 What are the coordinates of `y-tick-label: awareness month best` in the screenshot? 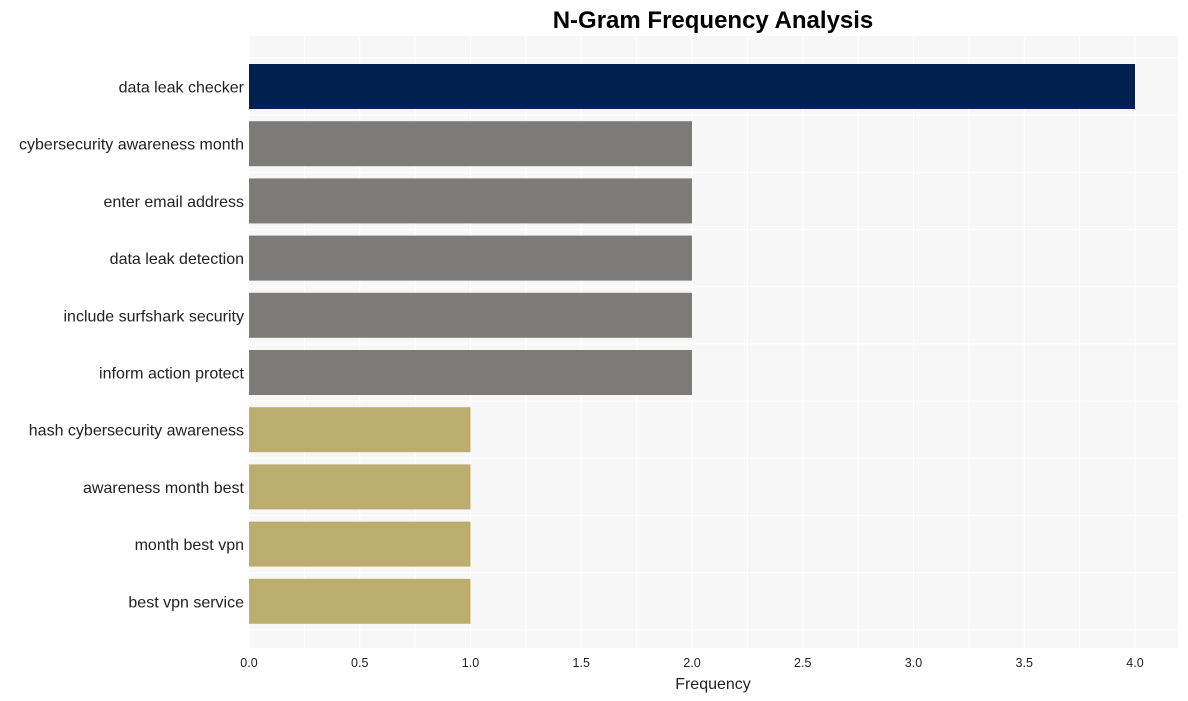 It's located at (164, 488).